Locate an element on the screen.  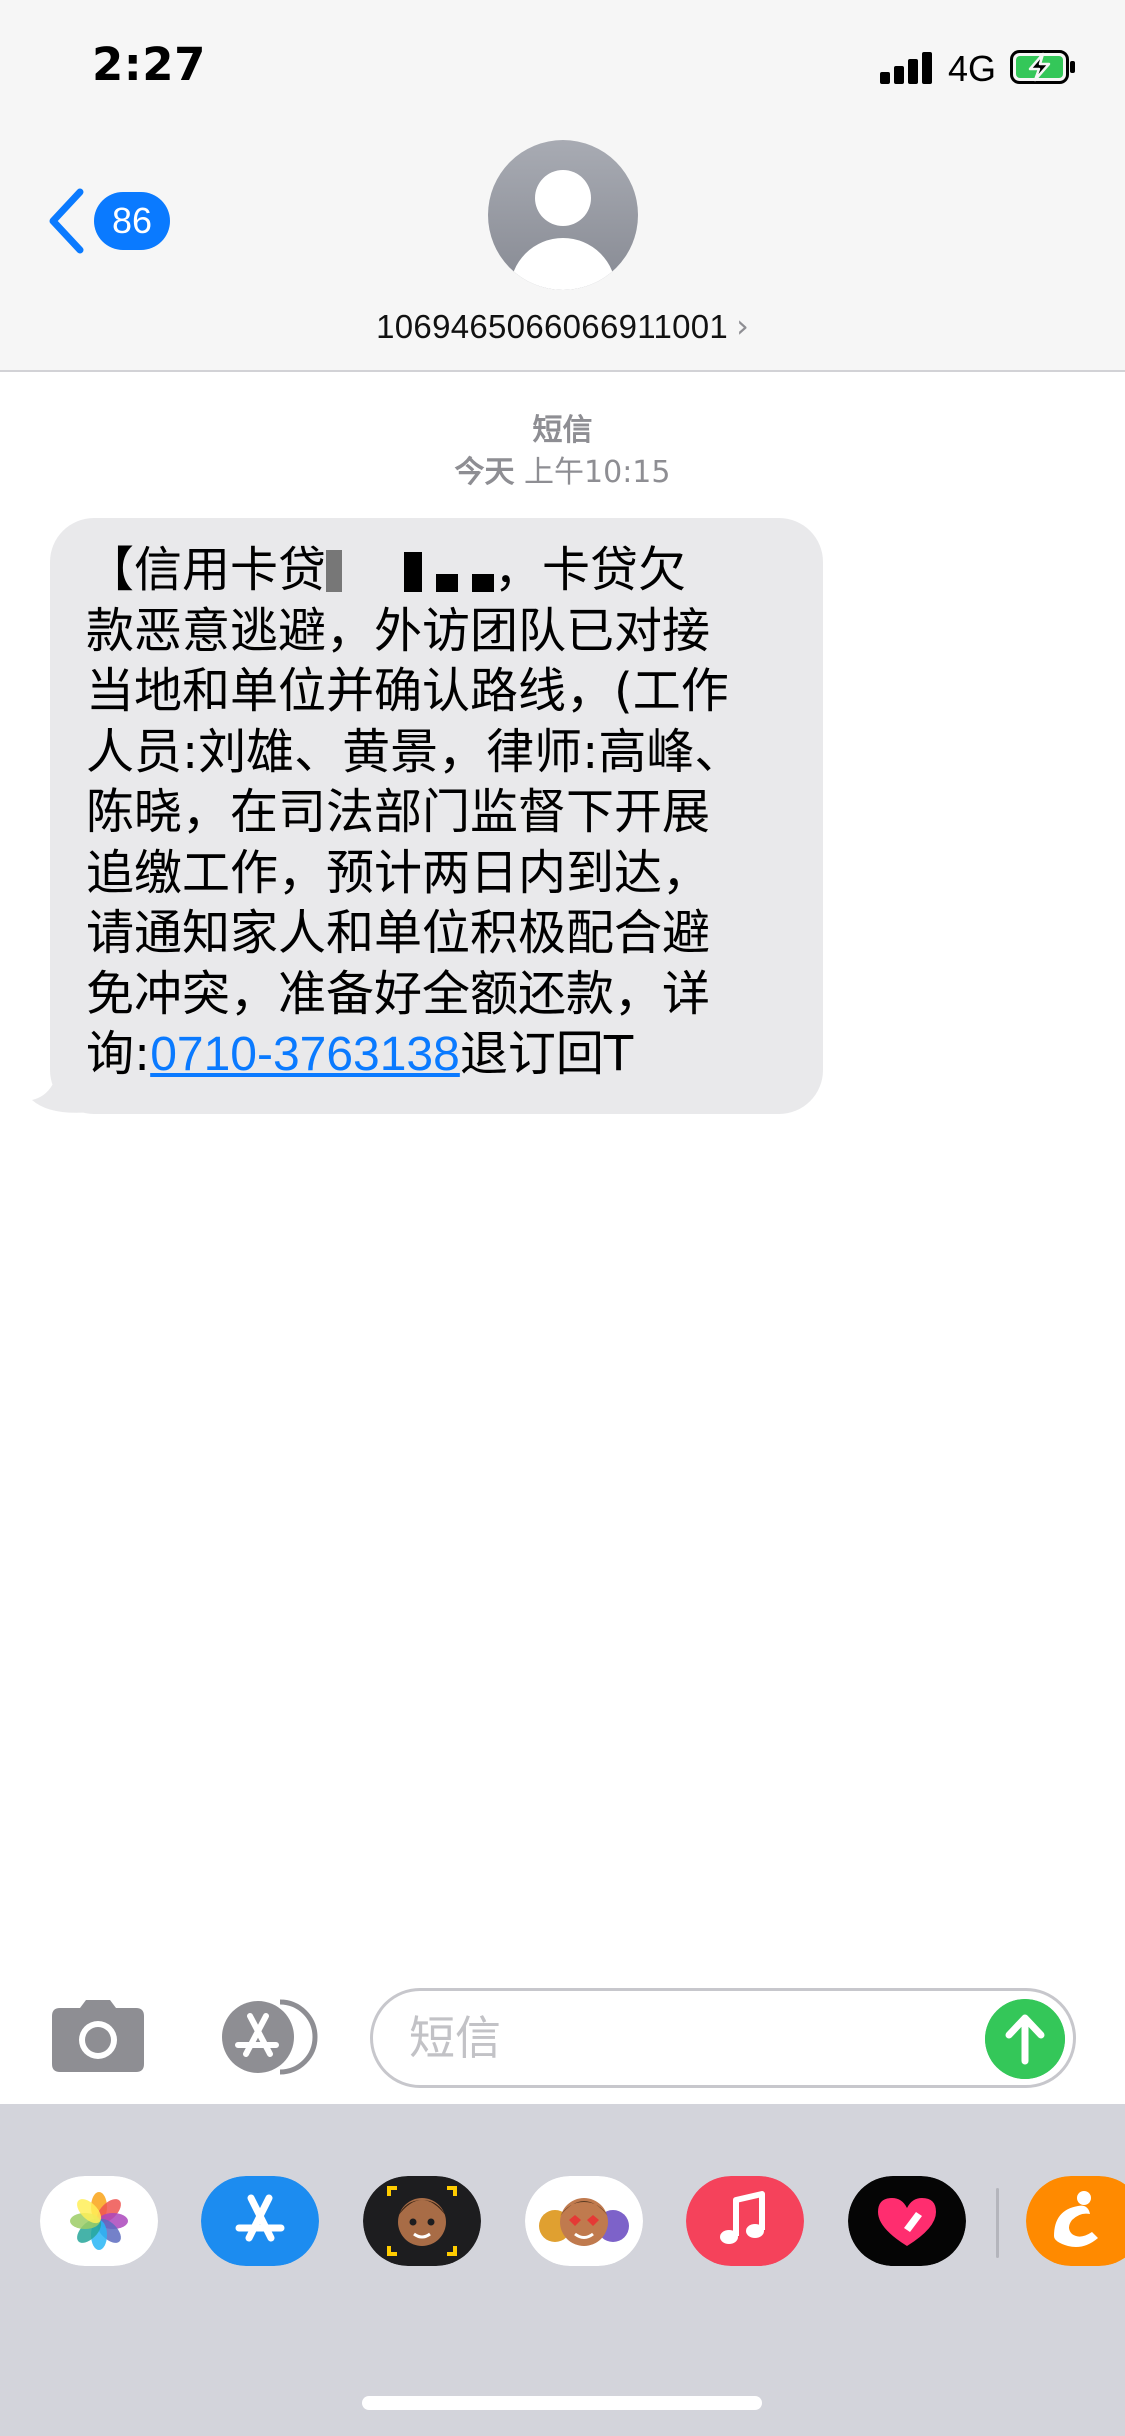
contact-details-button: 1069465066066911001 › is located at coordinates (562, 332).